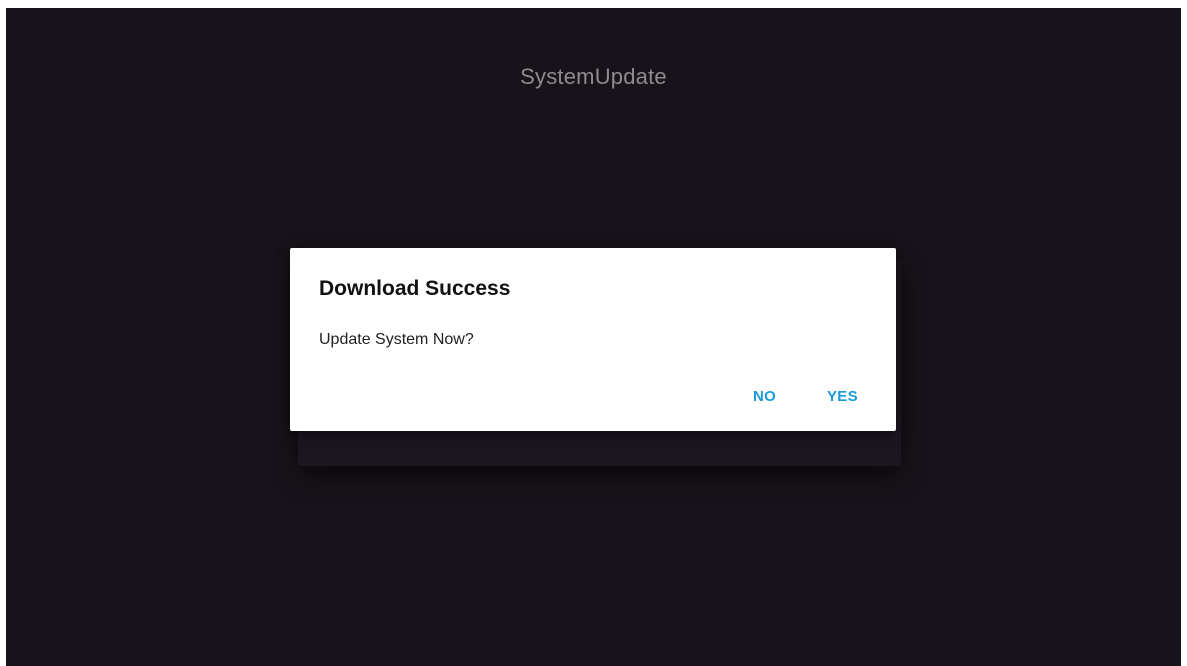 This screenshot has width=1187, height=666. What do you see at coordinates (415, 288) in the screenshot?
I see `dialog-title: Download Success` at bounding box center [415, 288].